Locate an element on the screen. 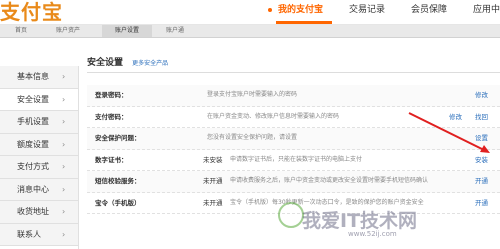 Image resolution: width=500 pixels, height=249 pixels. recover-payment-password-link: 找回 is located at coordinates (481, 117).